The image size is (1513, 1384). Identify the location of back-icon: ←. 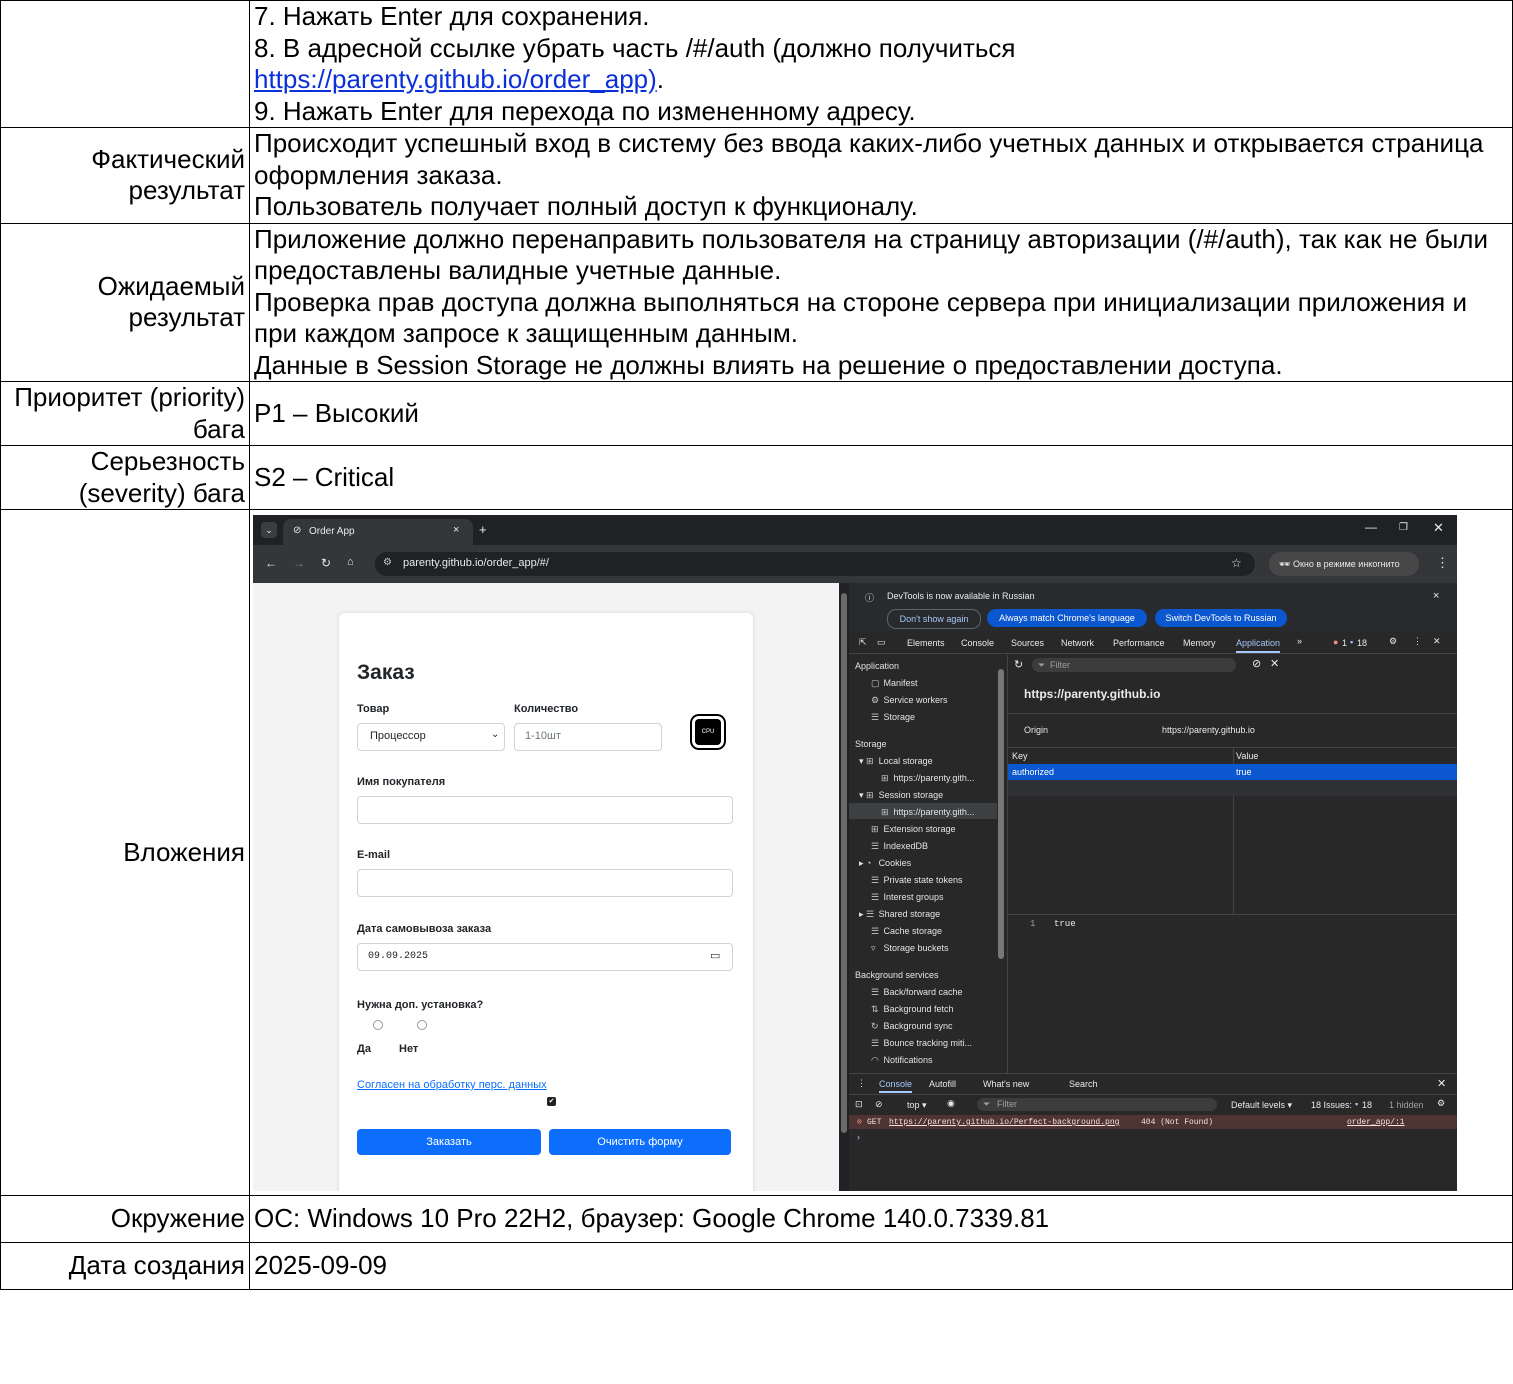
(271, 563).